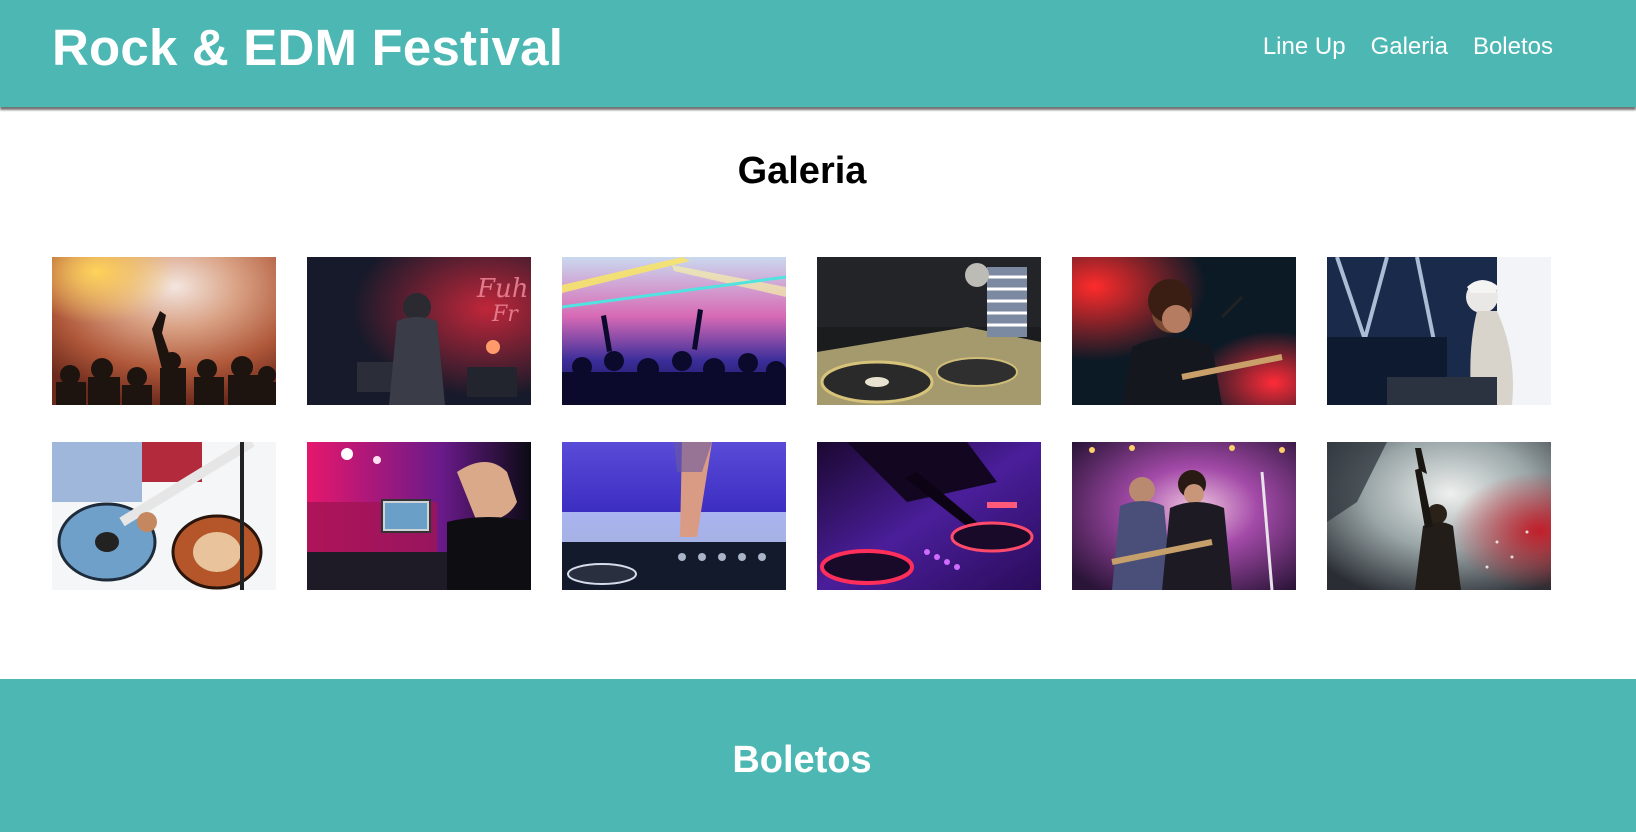  Describe the element at coordinates (307, 47) in the screenshot. I see `site-brand: Rock & EDM Festival` at that location.